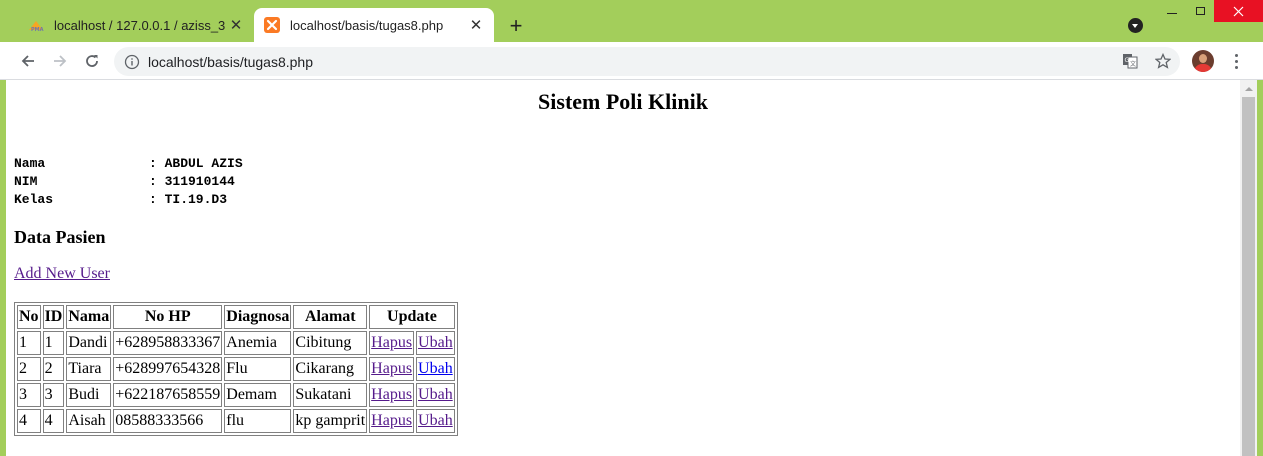  What do you see at coordinates (168, 343) in the screenshot?
I see `cell-hp: +628958833367` at bounding box center [168, 343].